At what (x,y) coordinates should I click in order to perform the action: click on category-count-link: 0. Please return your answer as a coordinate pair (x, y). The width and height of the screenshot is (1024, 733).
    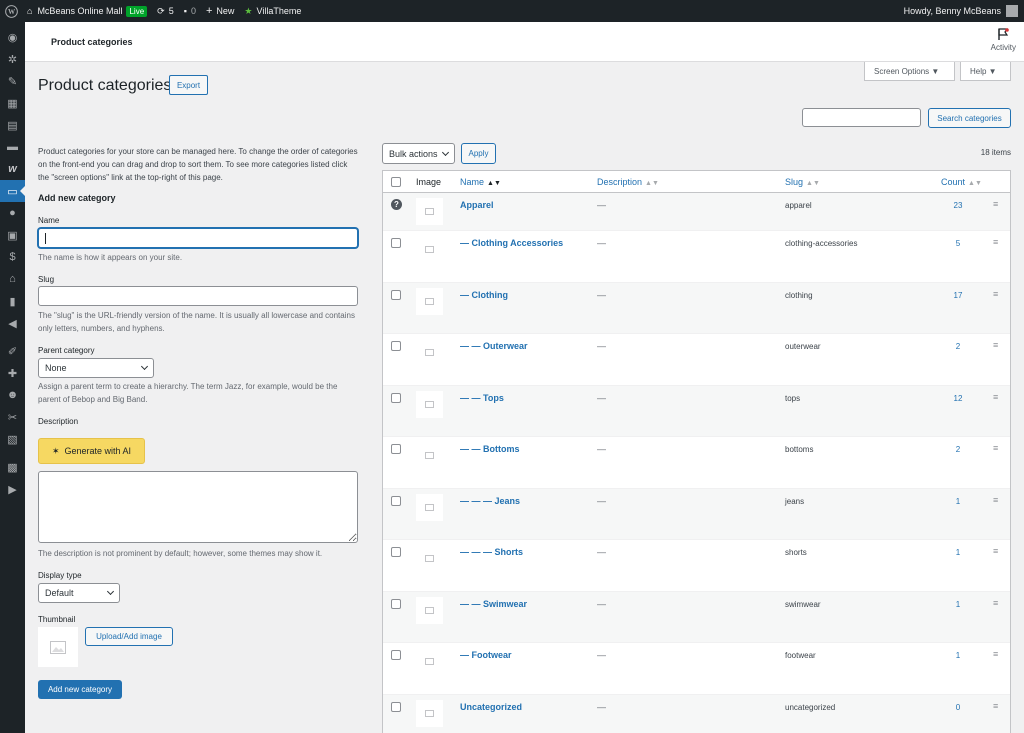
    Looking at the image, I should click on (958, 707).